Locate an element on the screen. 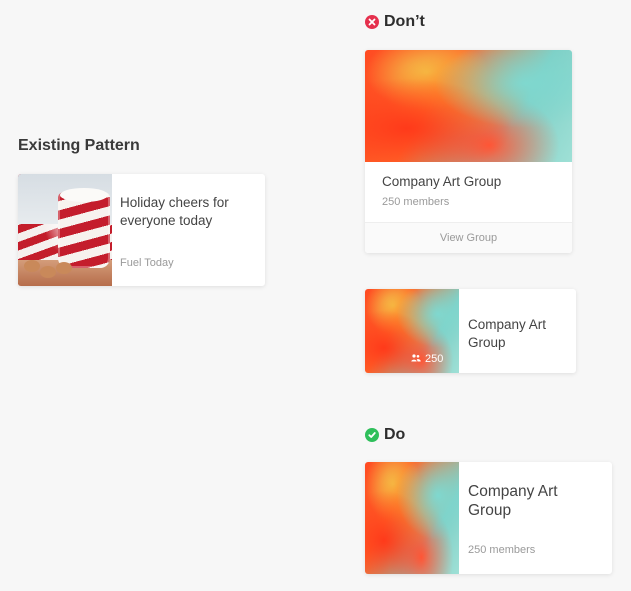 The image size is (631, 591). dont-heading: Don’t is located at coordinates (395, 22).